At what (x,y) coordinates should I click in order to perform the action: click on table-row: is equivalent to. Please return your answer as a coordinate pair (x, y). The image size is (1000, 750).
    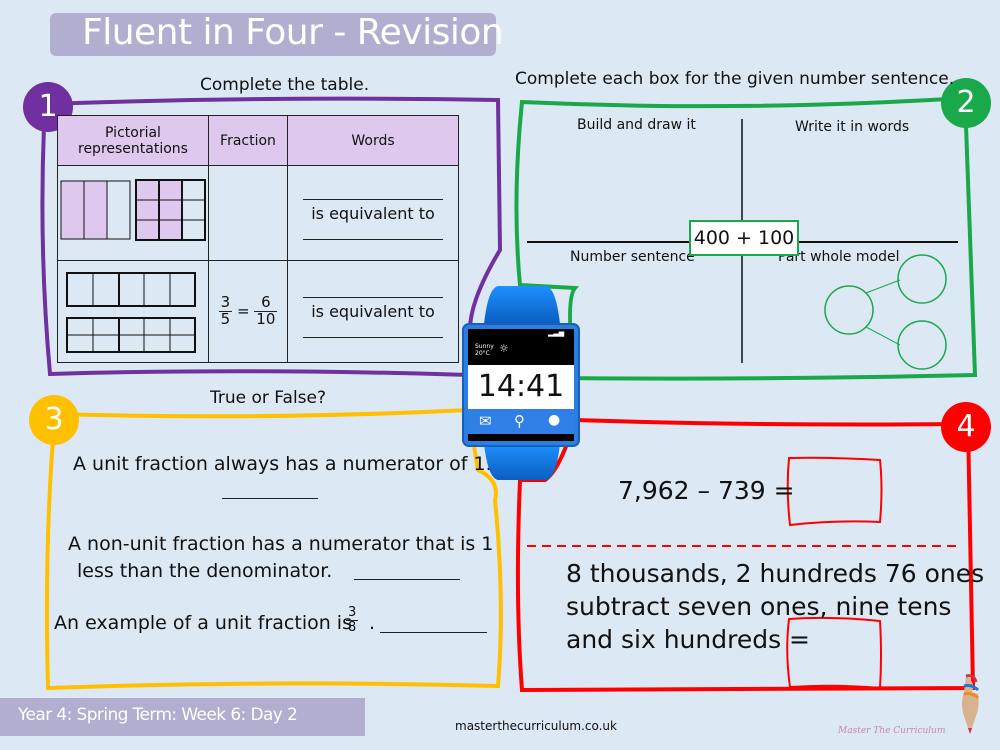
    Looking at the image, I should click on (258, 213).